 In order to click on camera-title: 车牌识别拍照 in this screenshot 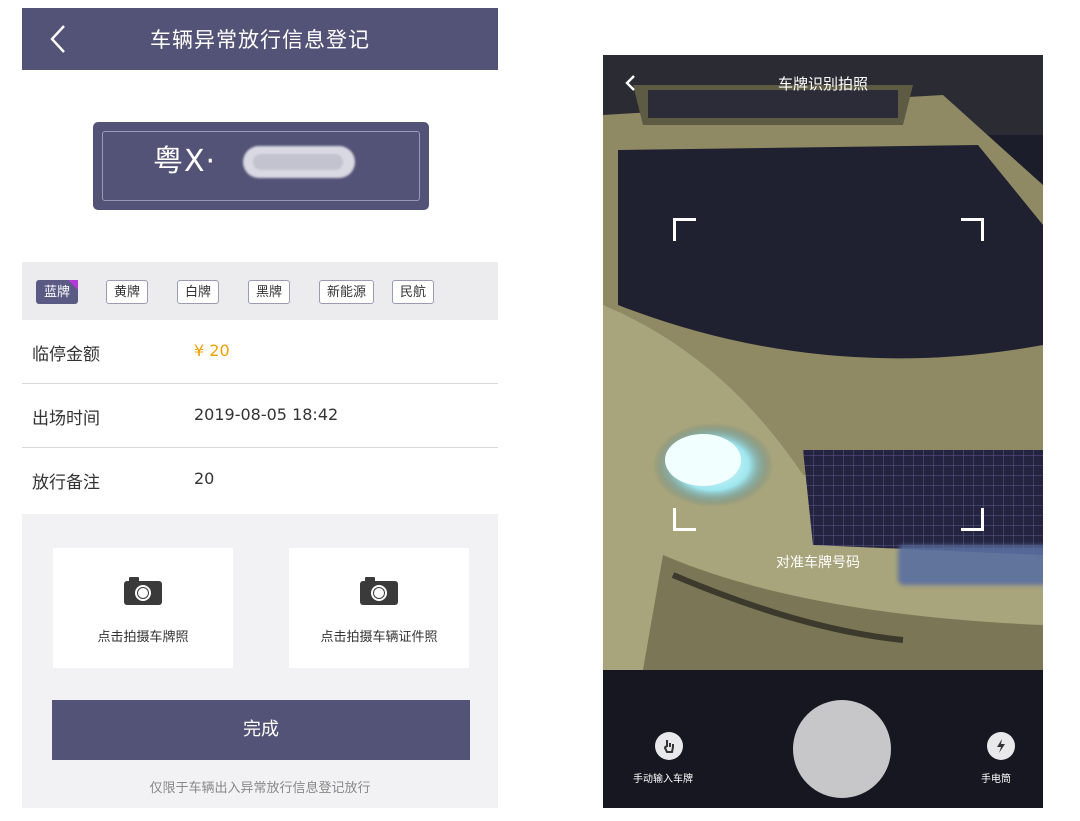, I will do `click(822, 84)`.